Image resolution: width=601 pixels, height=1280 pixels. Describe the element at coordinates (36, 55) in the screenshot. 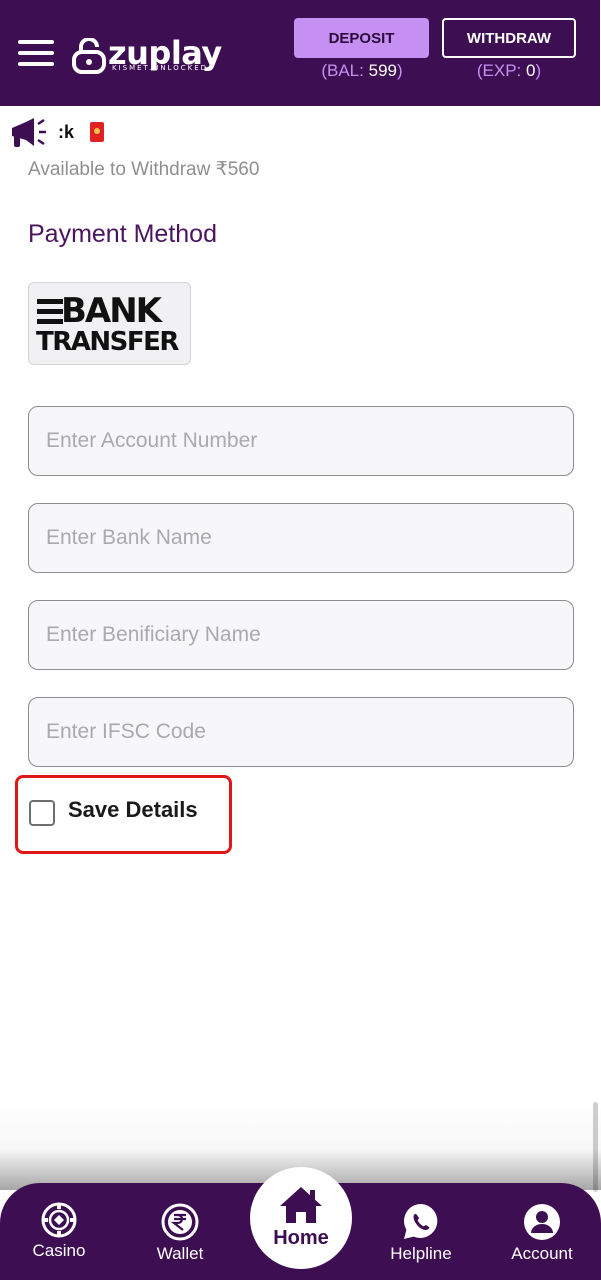

I see `hamburger-menu-icon` at that location.